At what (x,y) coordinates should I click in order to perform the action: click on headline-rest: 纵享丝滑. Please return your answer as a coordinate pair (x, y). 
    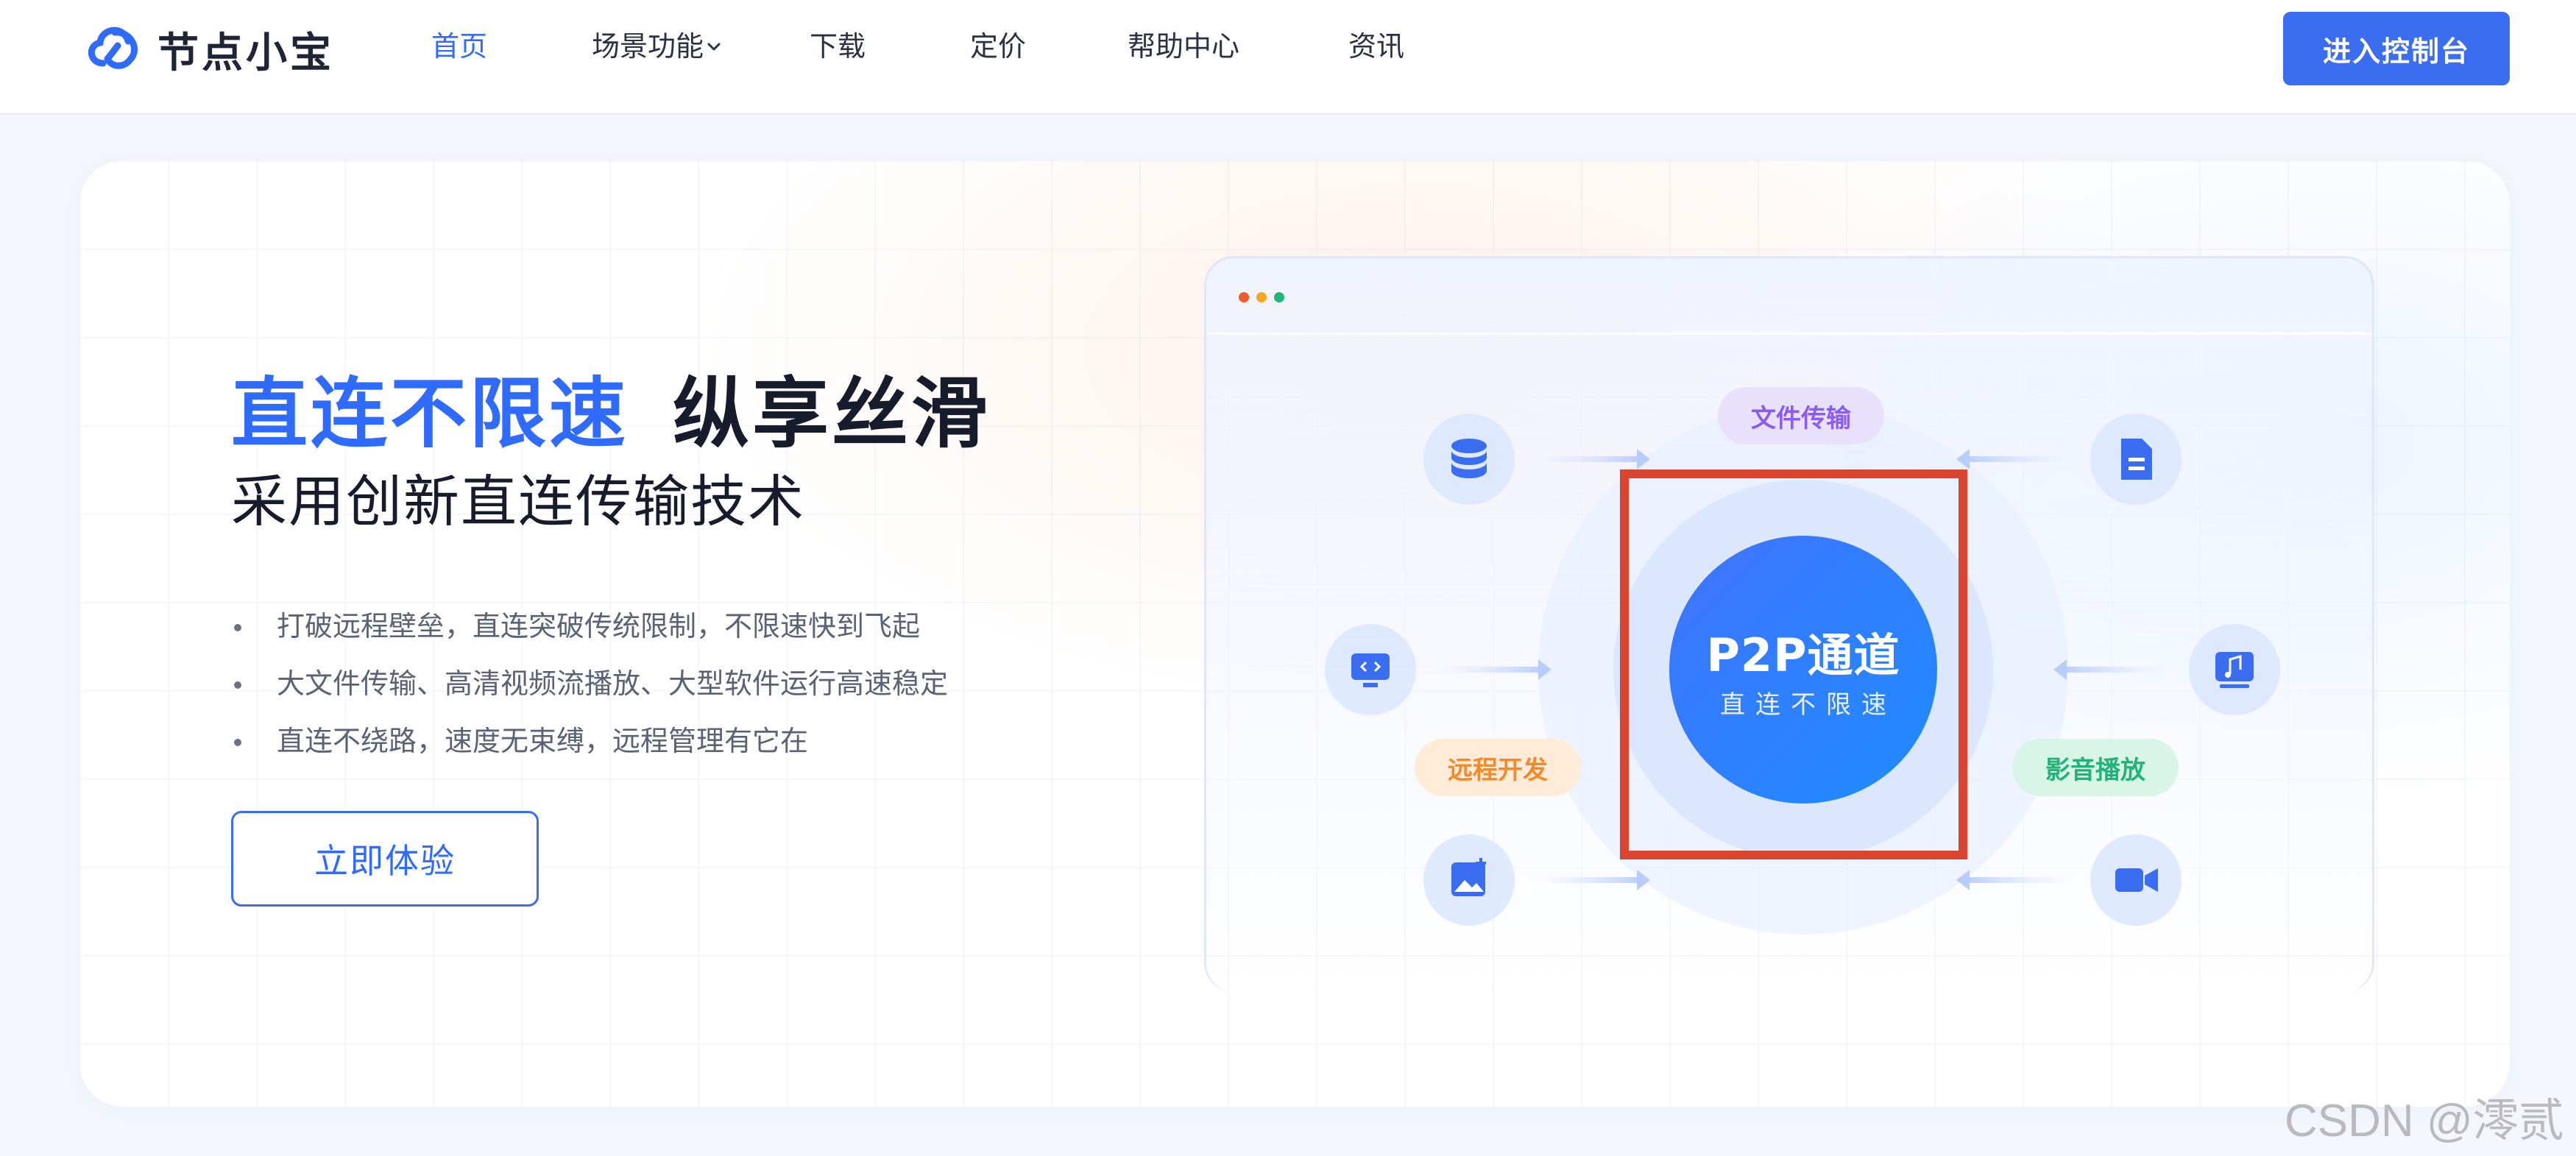
    Looking at the image, I should click on (832, 413).